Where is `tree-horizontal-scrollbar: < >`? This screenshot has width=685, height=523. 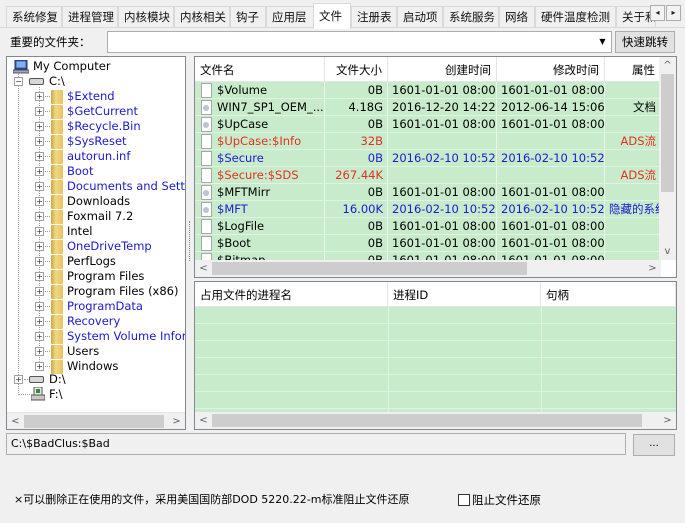
tree-horizontal-scrollbar: < > is located at coordinates (96, 420).